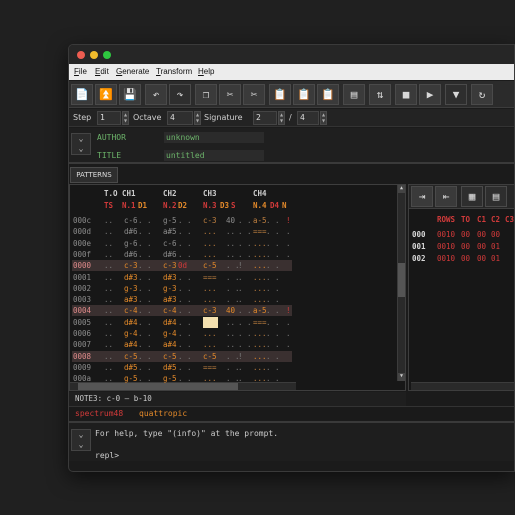 Image resolution: width=515 pixels, height=515 pixels. I want to click on pattern-cell: c-3, so click(131, 265).